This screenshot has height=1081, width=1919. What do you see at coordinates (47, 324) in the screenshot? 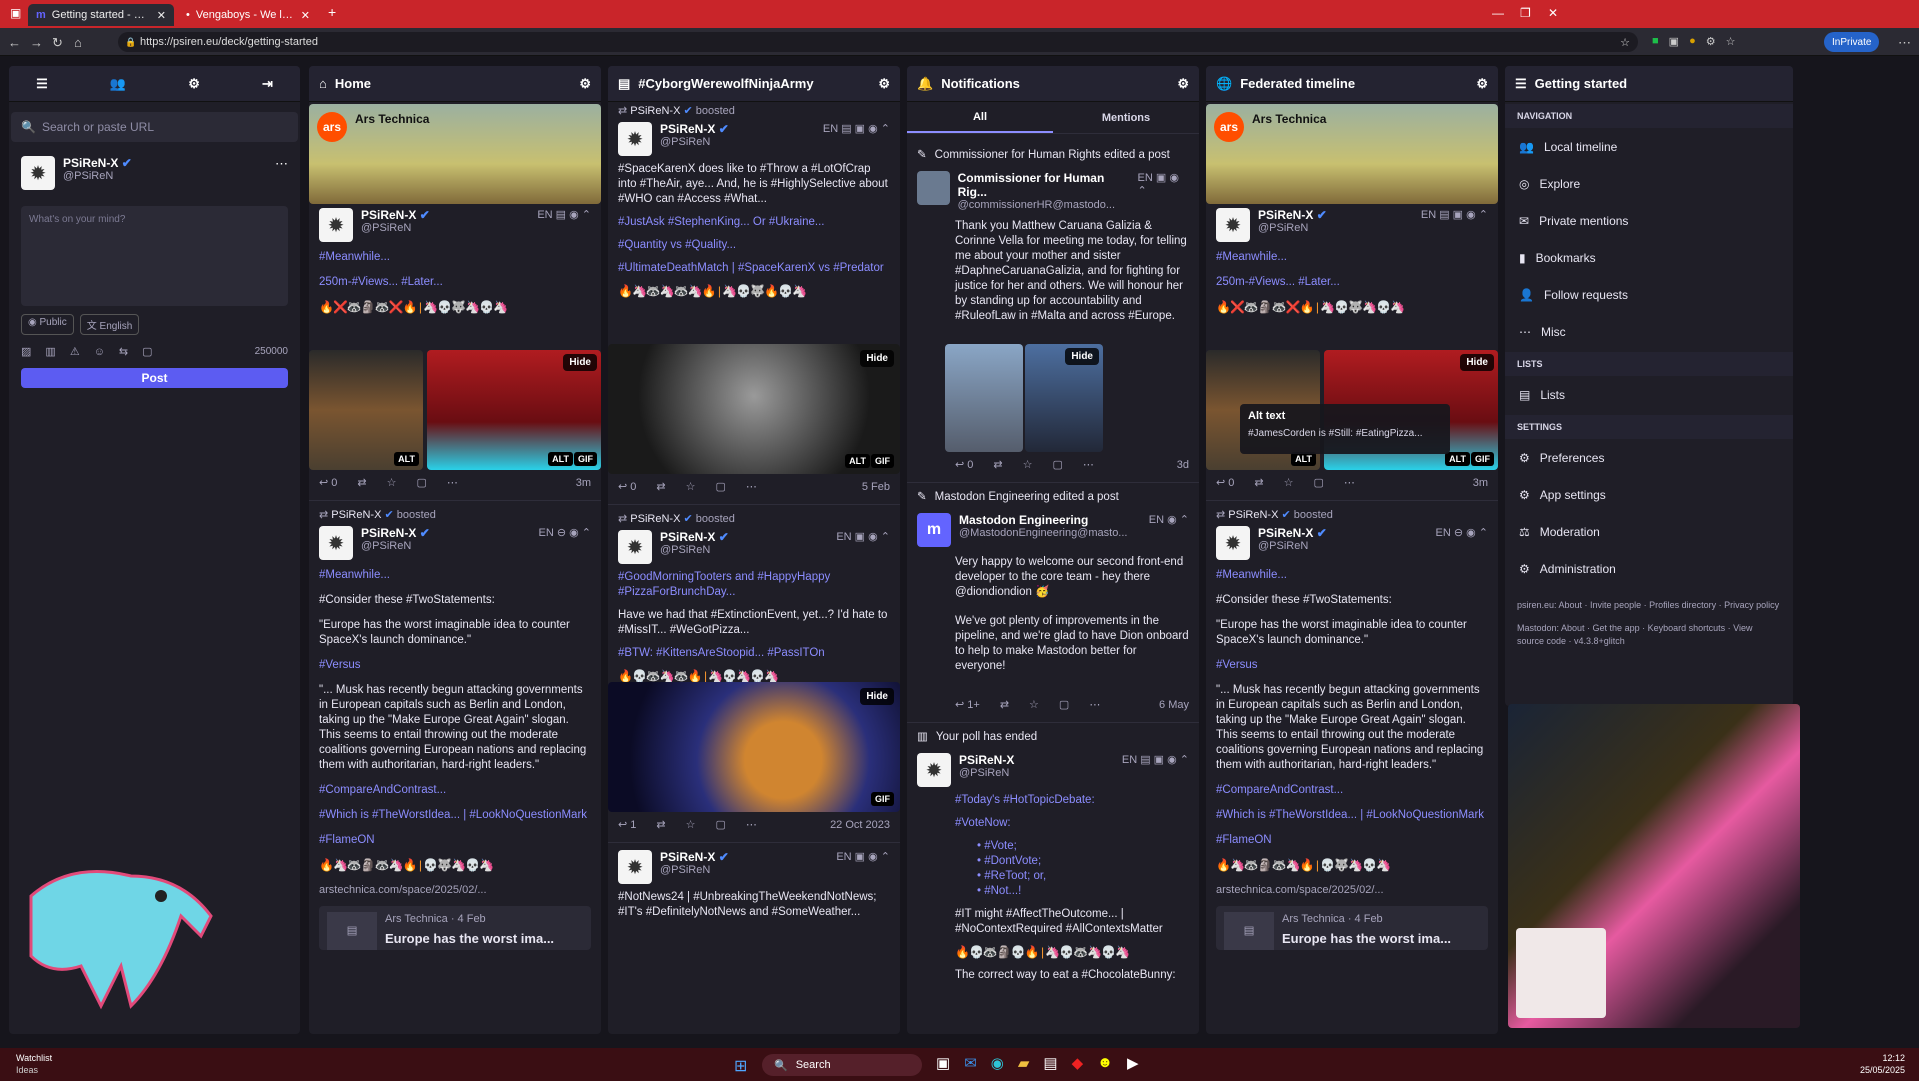
I see `visibility-button: ◉ Public` at bounding box center [47, 324].